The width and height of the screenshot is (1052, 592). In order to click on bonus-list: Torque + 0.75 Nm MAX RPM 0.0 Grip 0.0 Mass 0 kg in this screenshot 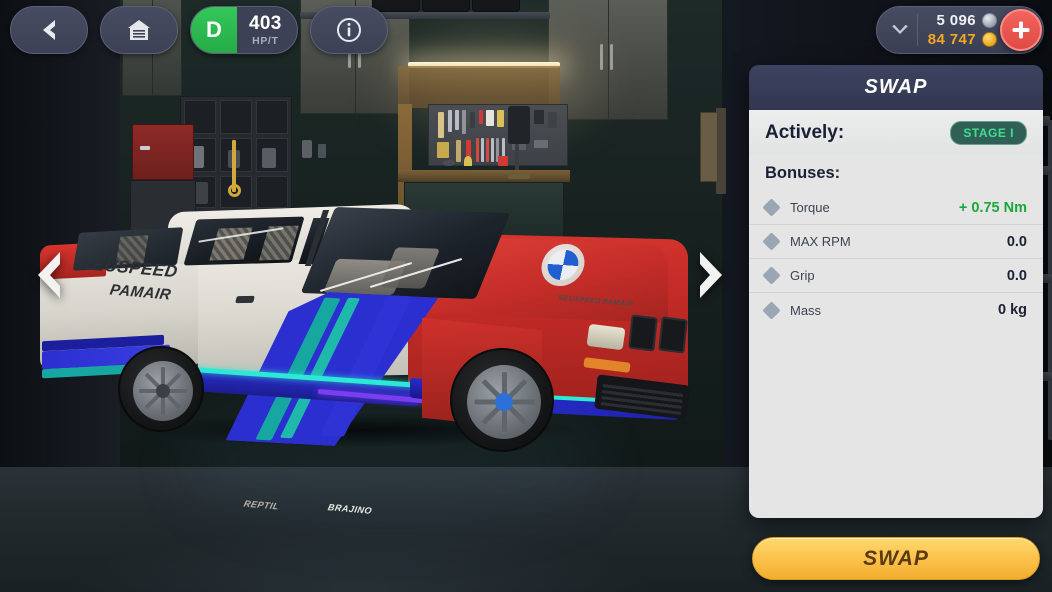, I will do `click(896, 259)`.